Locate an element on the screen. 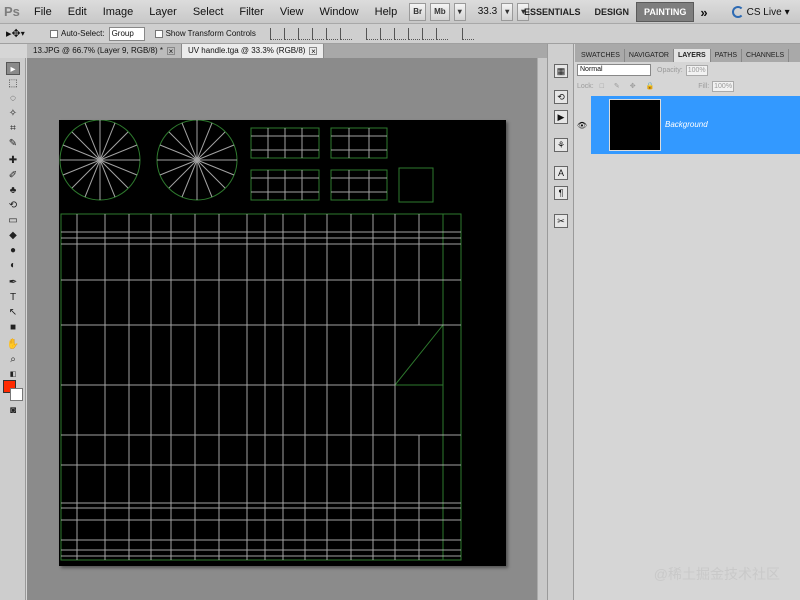 The height and width of the screenshot is (600, 800). tab-layers: LAYERS is located at coordinates (692, 55).